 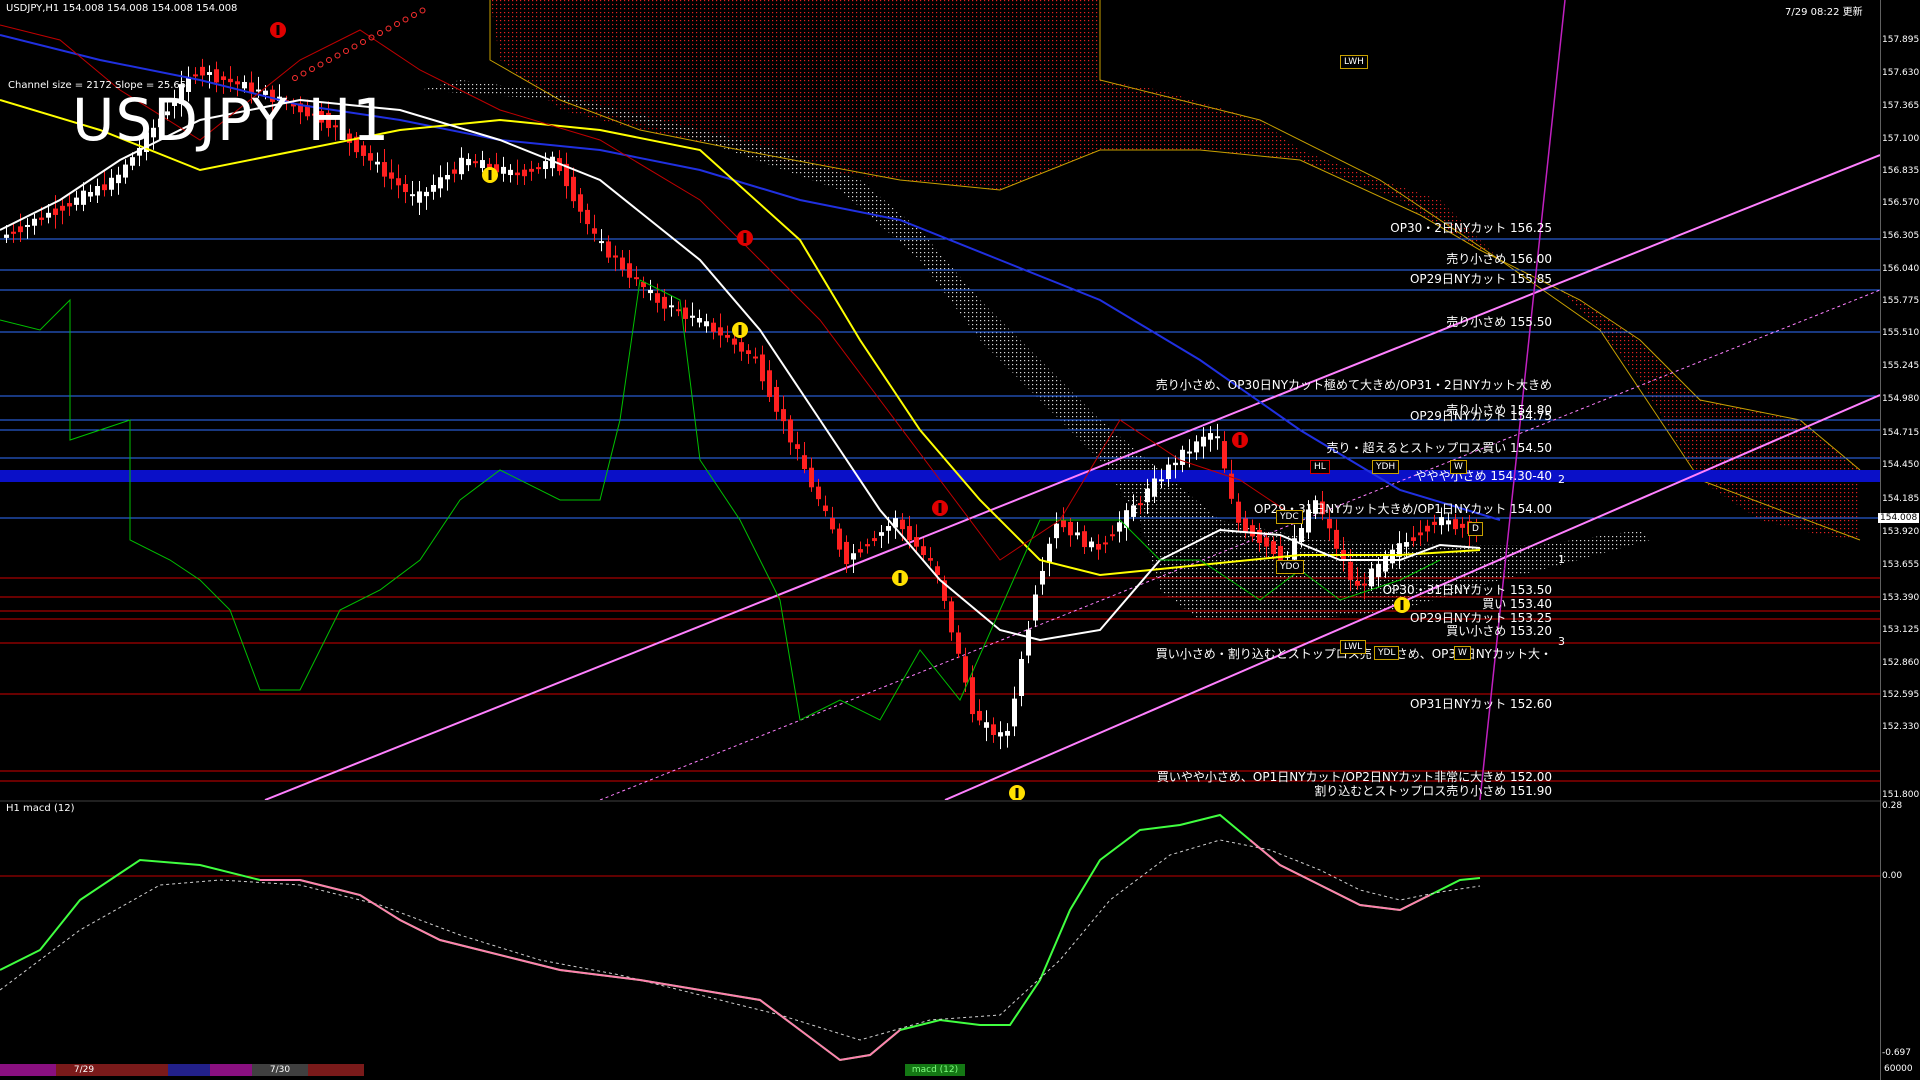 I want to click on box-ydo: YDO, so click(x=1290, y=567).